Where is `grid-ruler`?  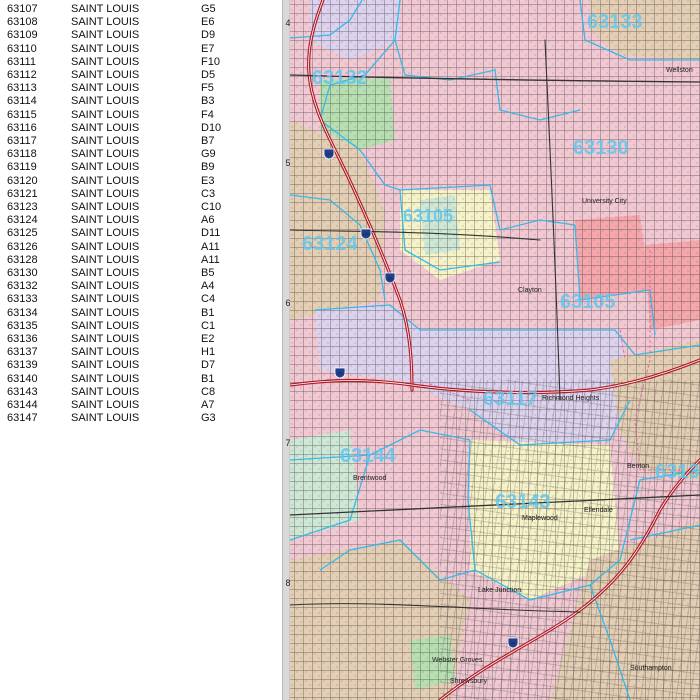 grid-ruler is located at coordinates (286, 350).